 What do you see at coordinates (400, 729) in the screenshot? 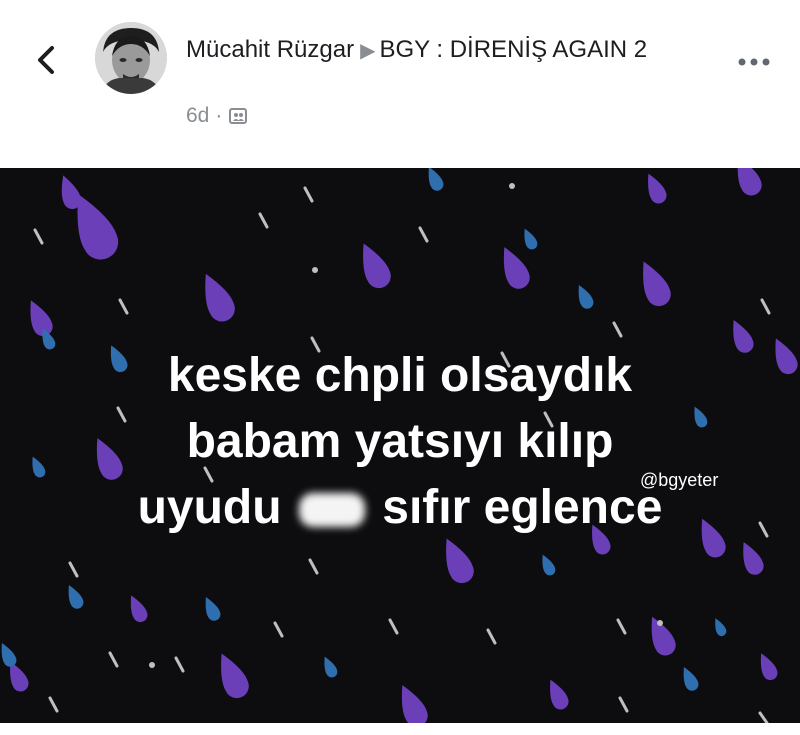
I see `bottom-divider` at bounding box center [400, 729].